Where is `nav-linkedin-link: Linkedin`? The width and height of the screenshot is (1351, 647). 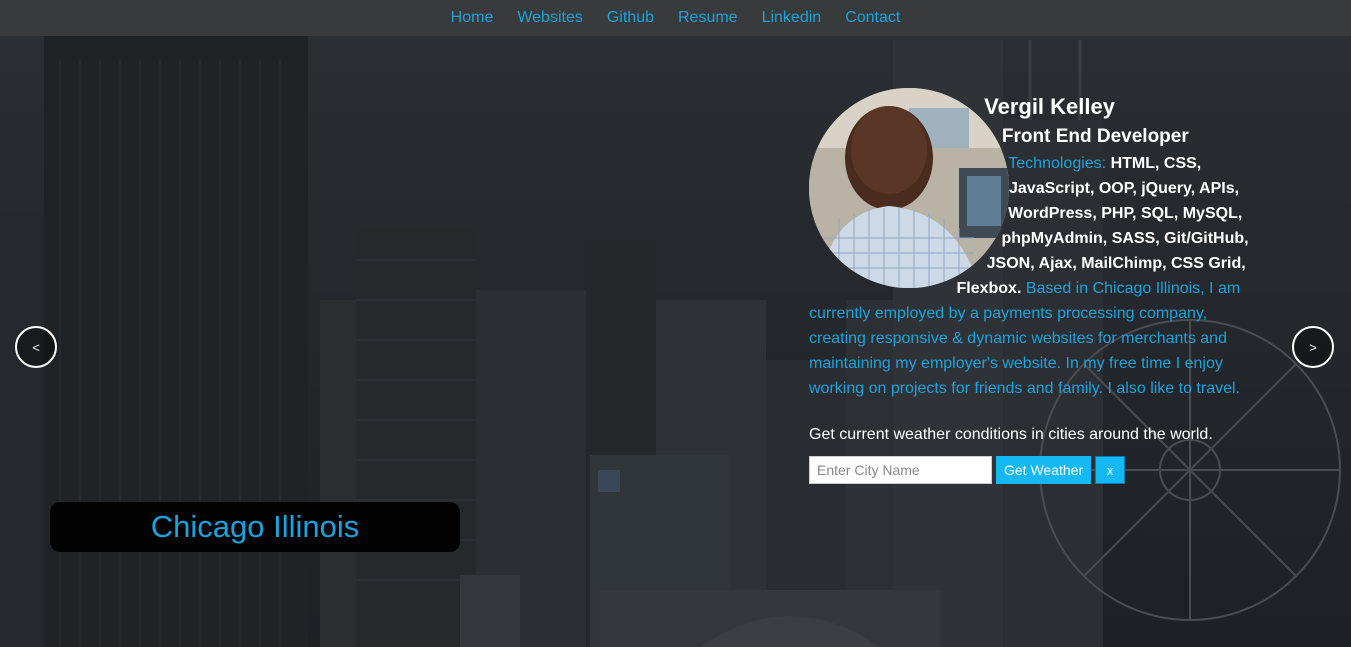
nav-linkedin-link: Linkedin is located at coordinates (792, 18).